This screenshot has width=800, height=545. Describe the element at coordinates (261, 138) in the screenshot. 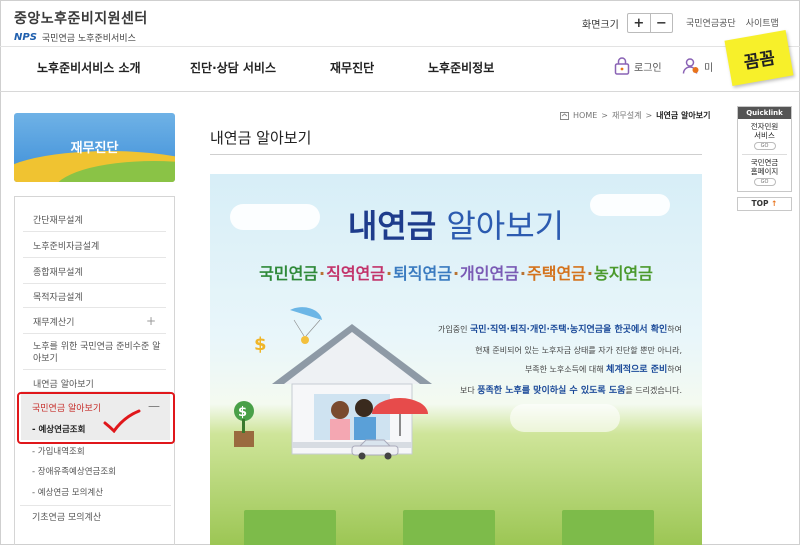

I see `page-title: 내연금 알아보기` at that location.